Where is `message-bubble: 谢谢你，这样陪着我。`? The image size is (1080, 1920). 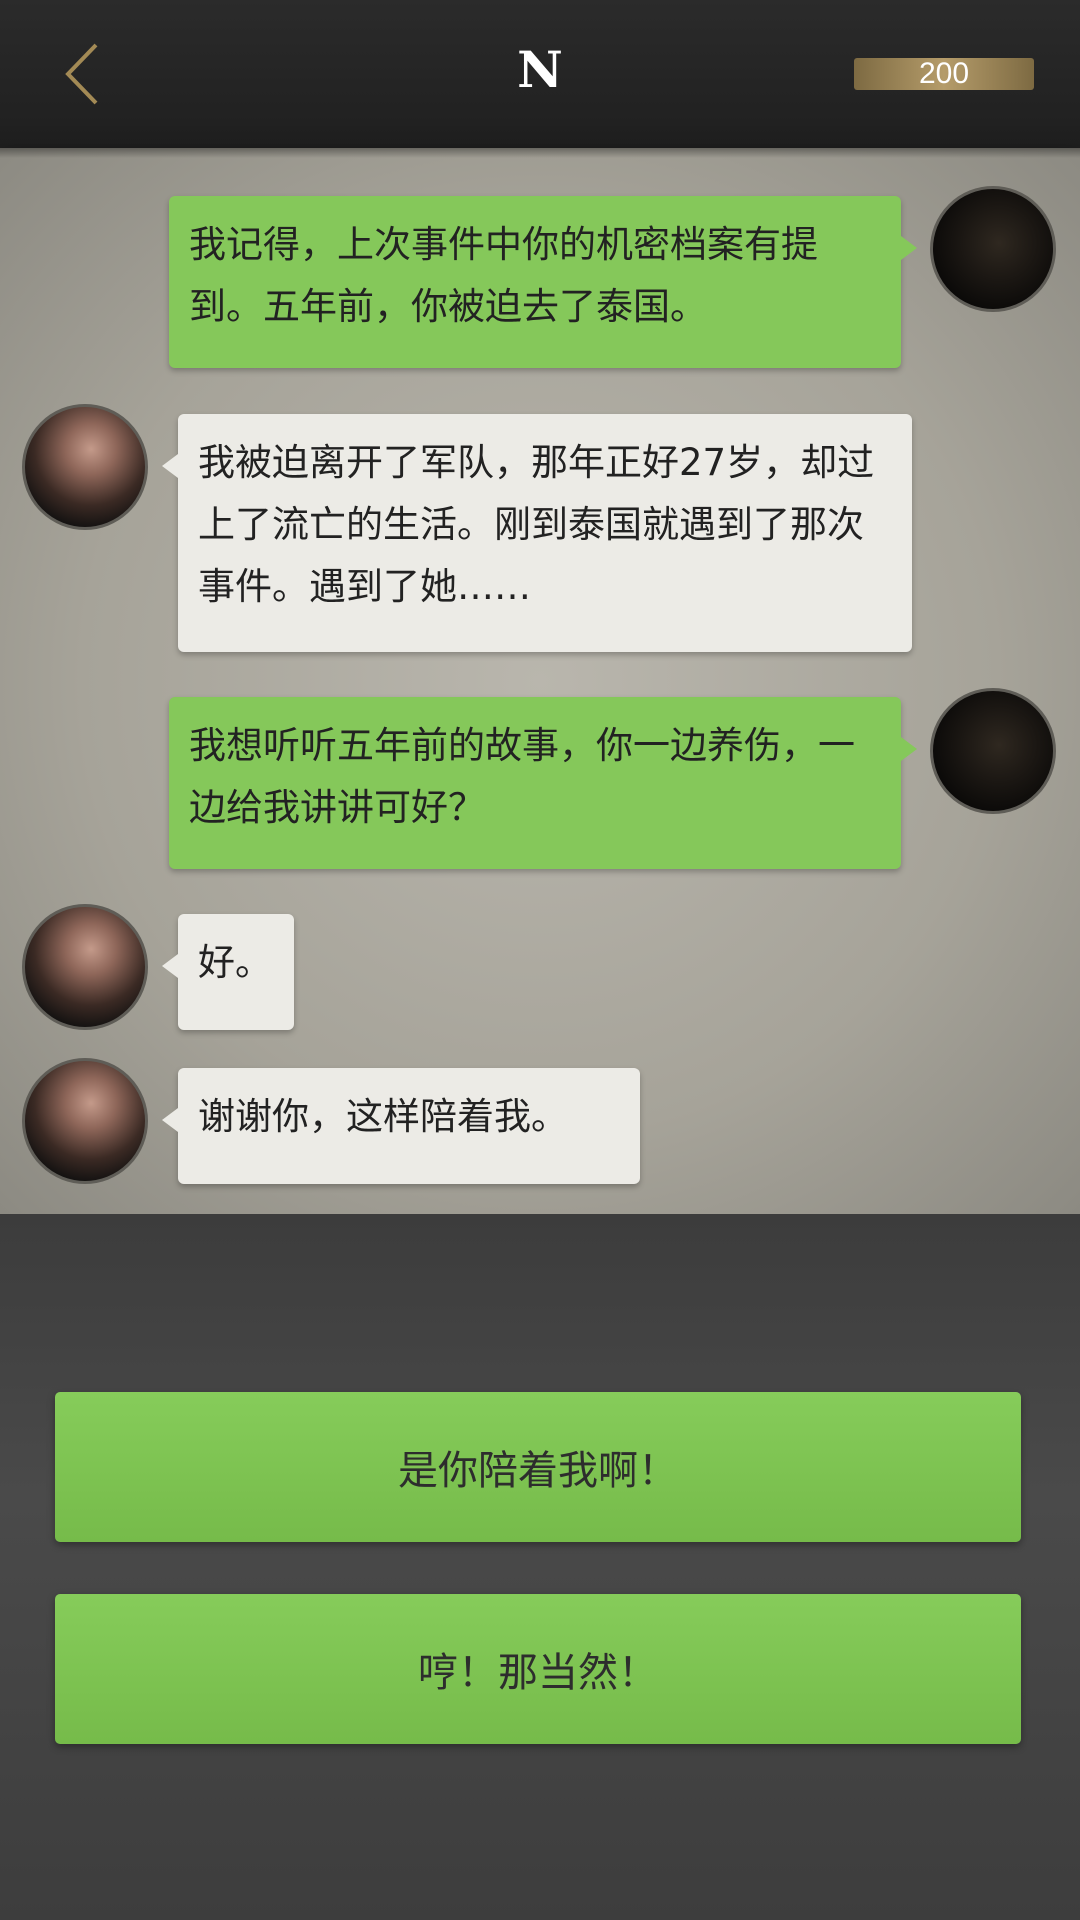 message-bubble: 谢谢你，这样陪着我。 is located at coordinates (401, 1126).